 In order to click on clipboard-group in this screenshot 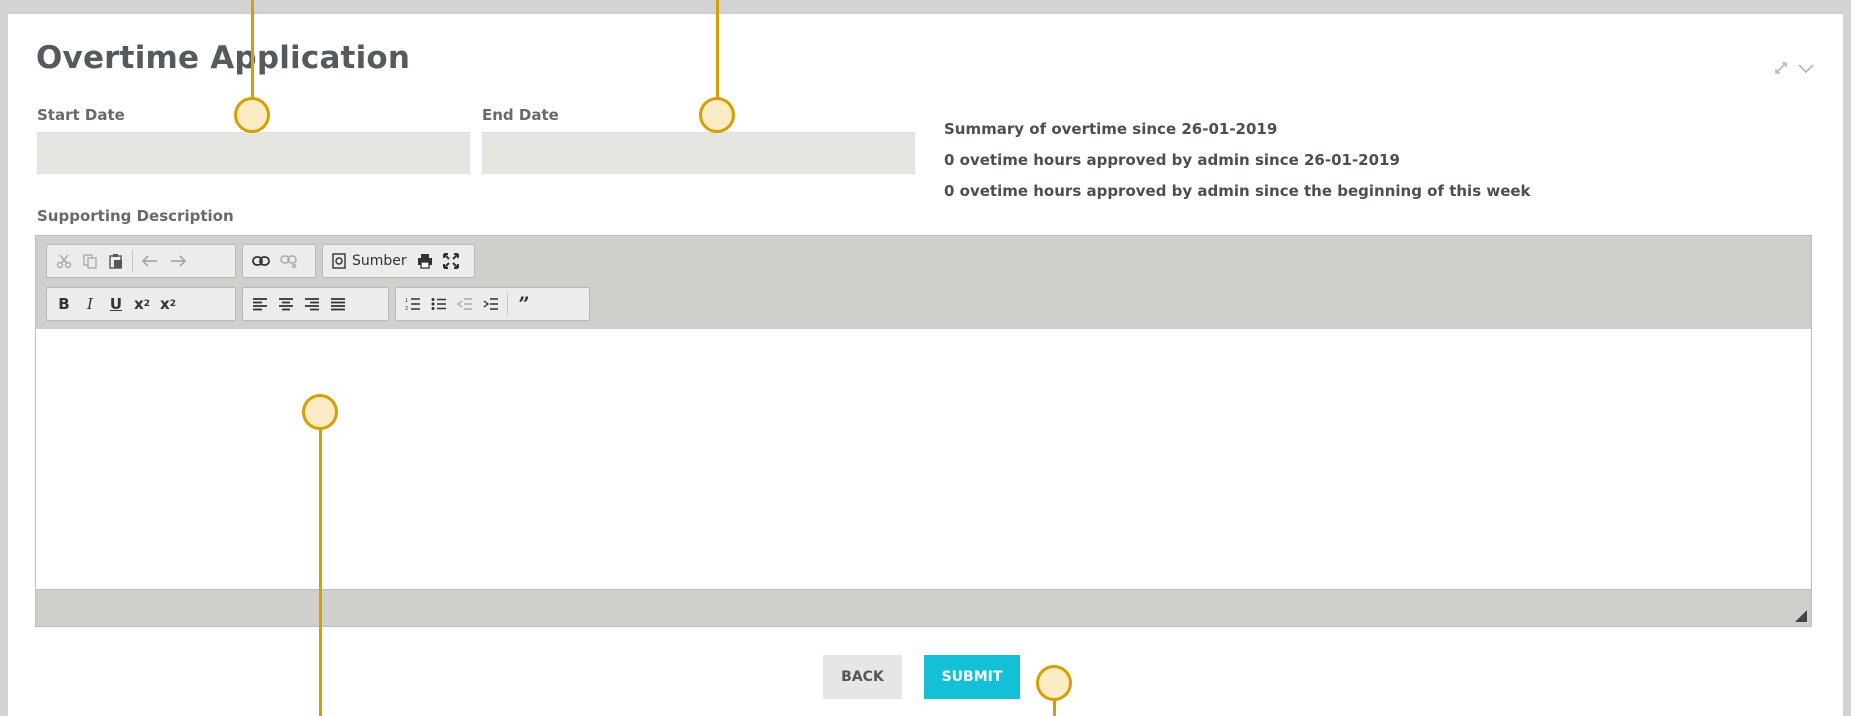, I will do `click(141, 261)`.